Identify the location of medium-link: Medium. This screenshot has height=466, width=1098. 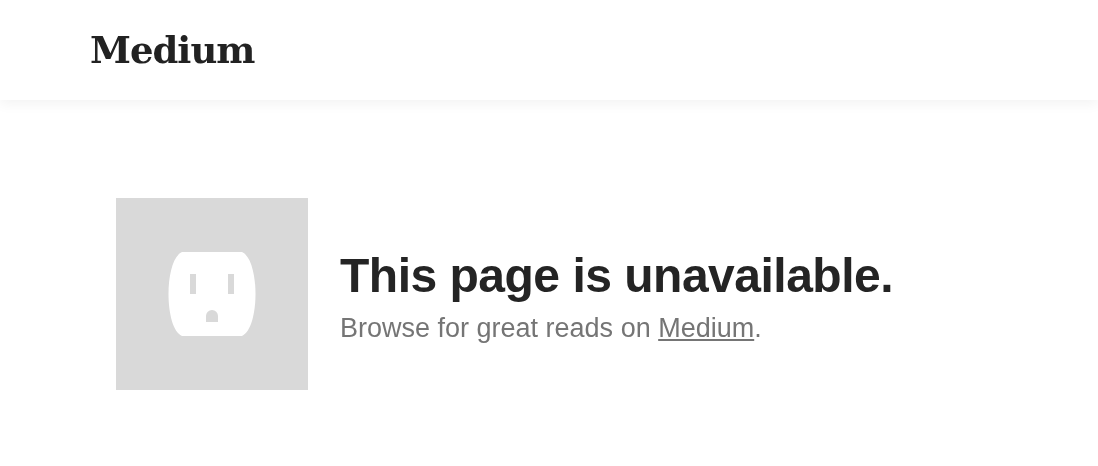
(706, 328).